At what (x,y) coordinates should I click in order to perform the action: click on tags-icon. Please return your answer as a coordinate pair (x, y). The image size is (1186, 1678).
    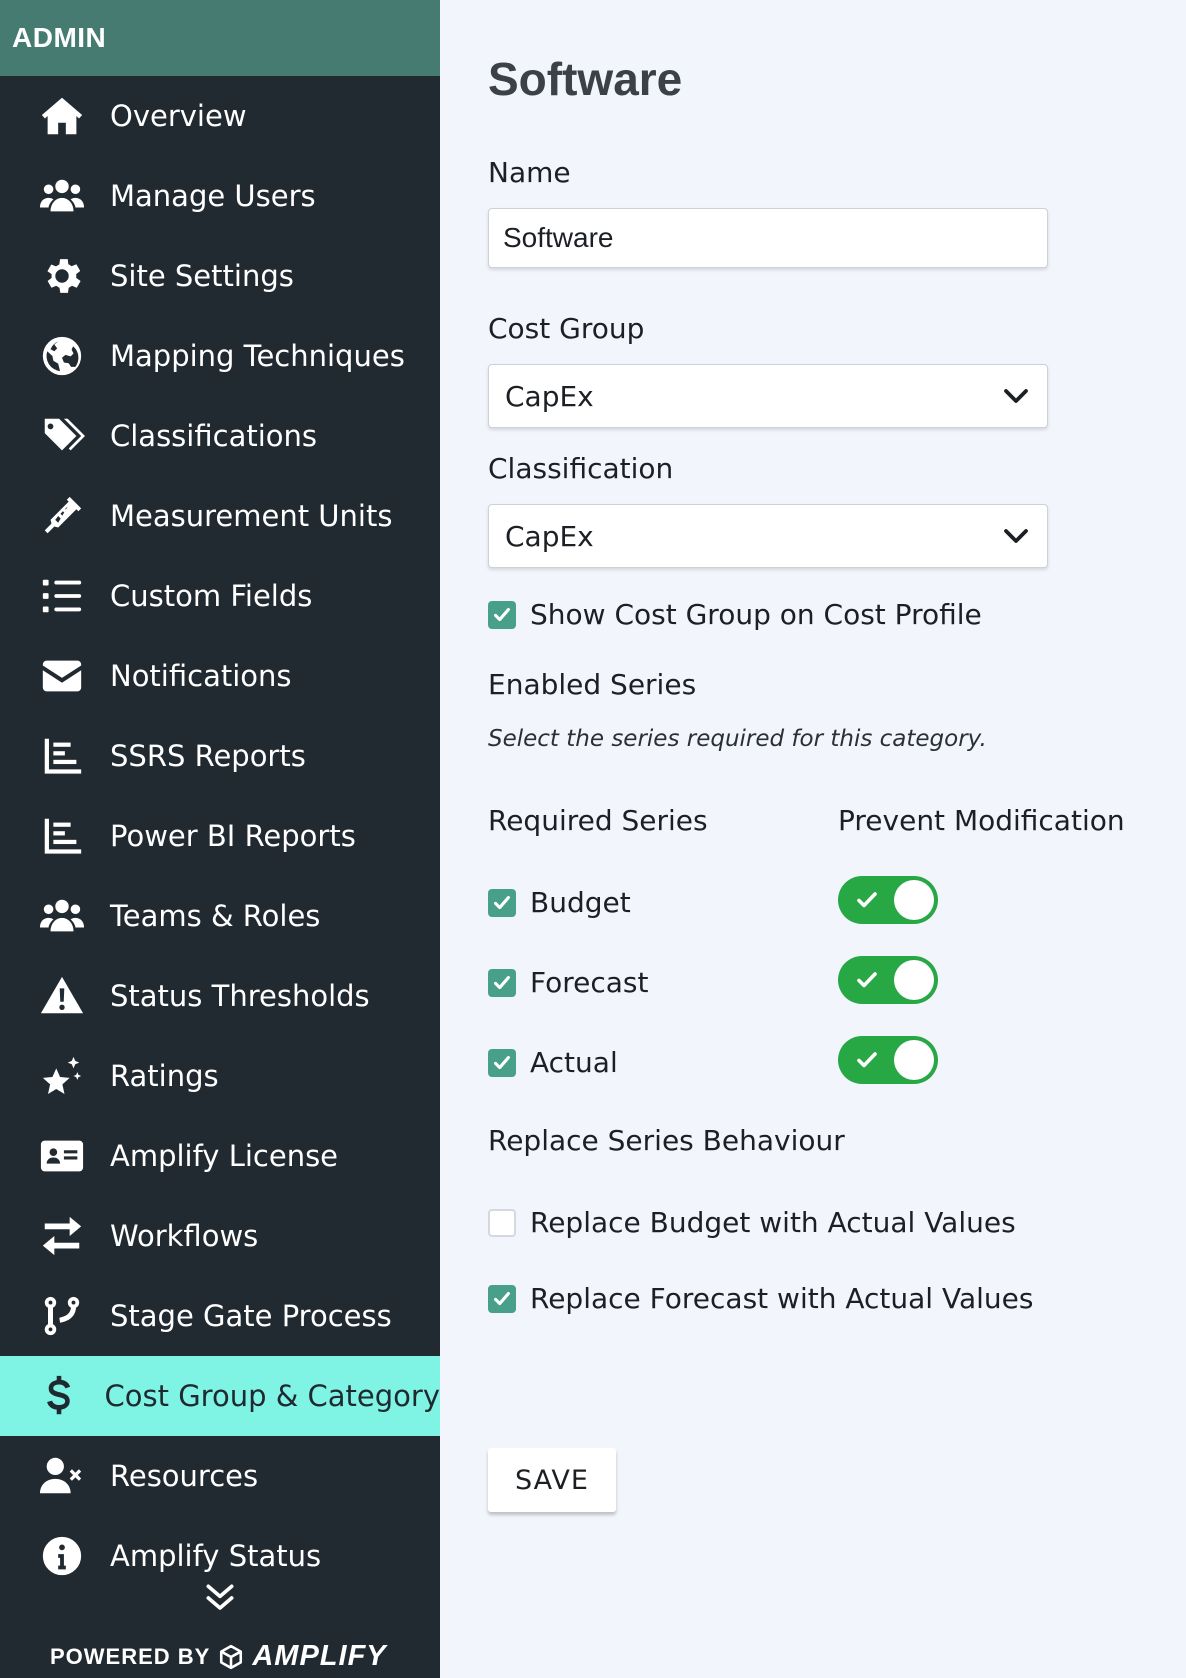
    Looking at the image, I should click on (62, 436).